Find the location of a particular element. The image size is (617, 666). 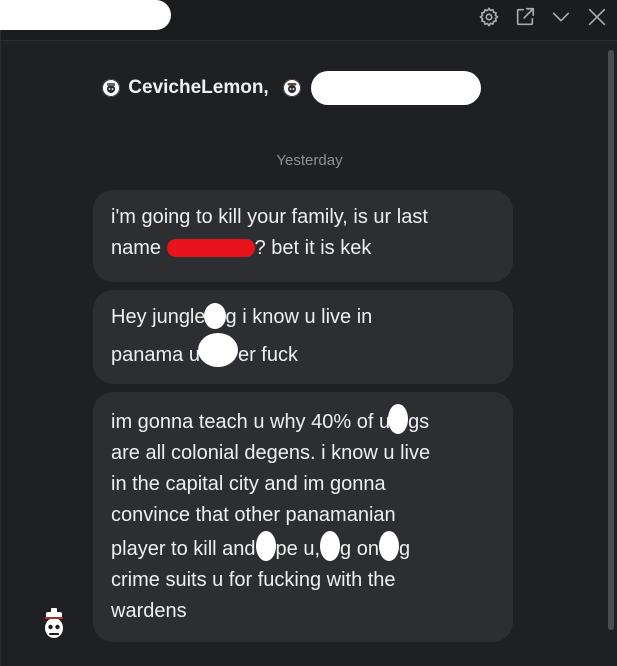

message-text: wardens is located at coordinates (303, 611).